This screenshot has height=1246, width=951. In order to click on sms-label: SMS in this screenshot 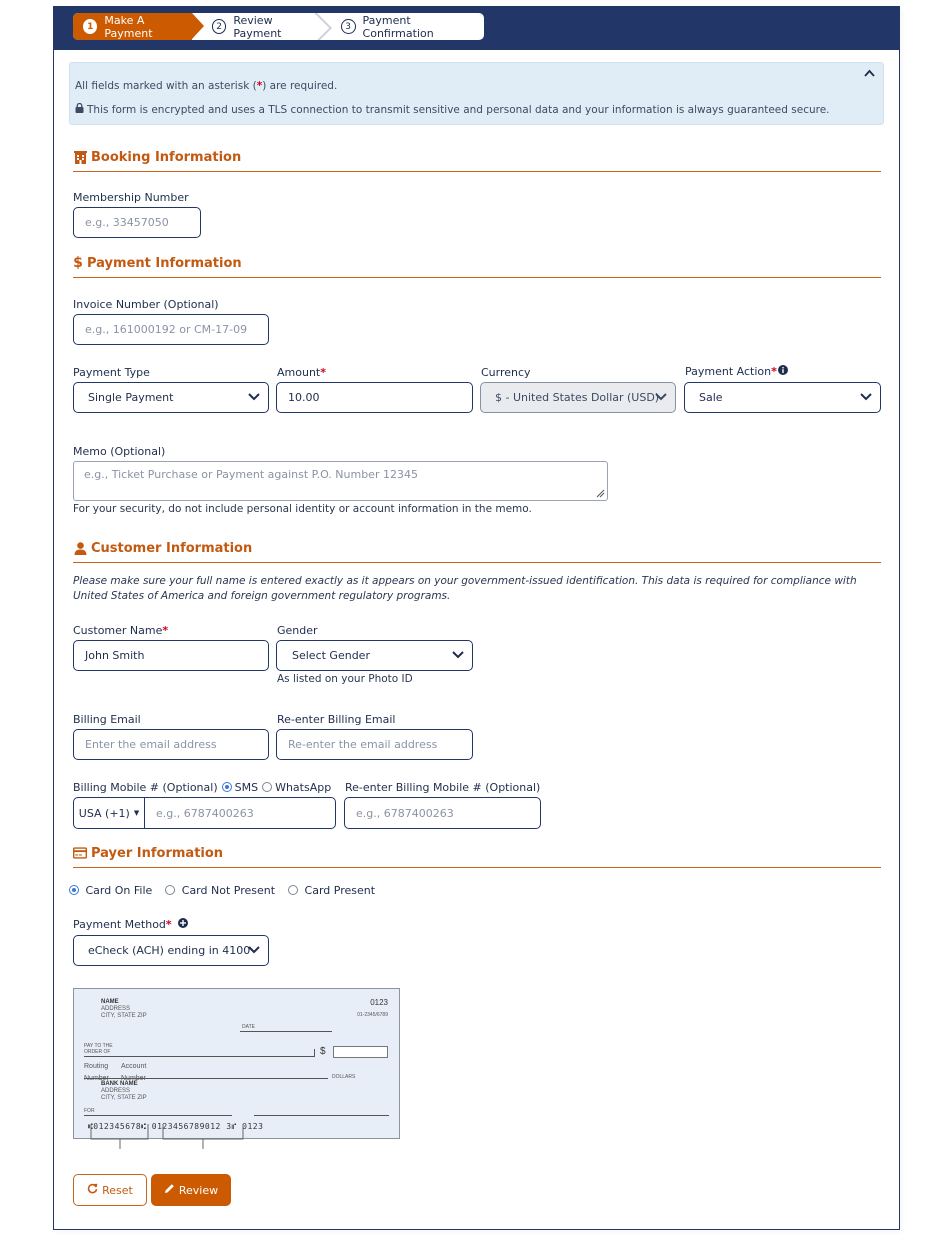, I will do `click(246, 787)`.